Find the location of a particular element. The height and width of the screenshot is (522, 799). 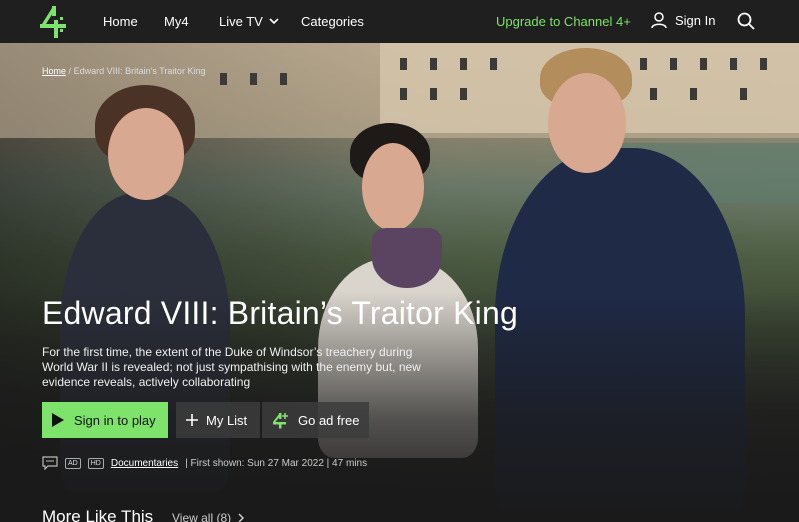

channel4-logo is located at coordinates (53, 22).